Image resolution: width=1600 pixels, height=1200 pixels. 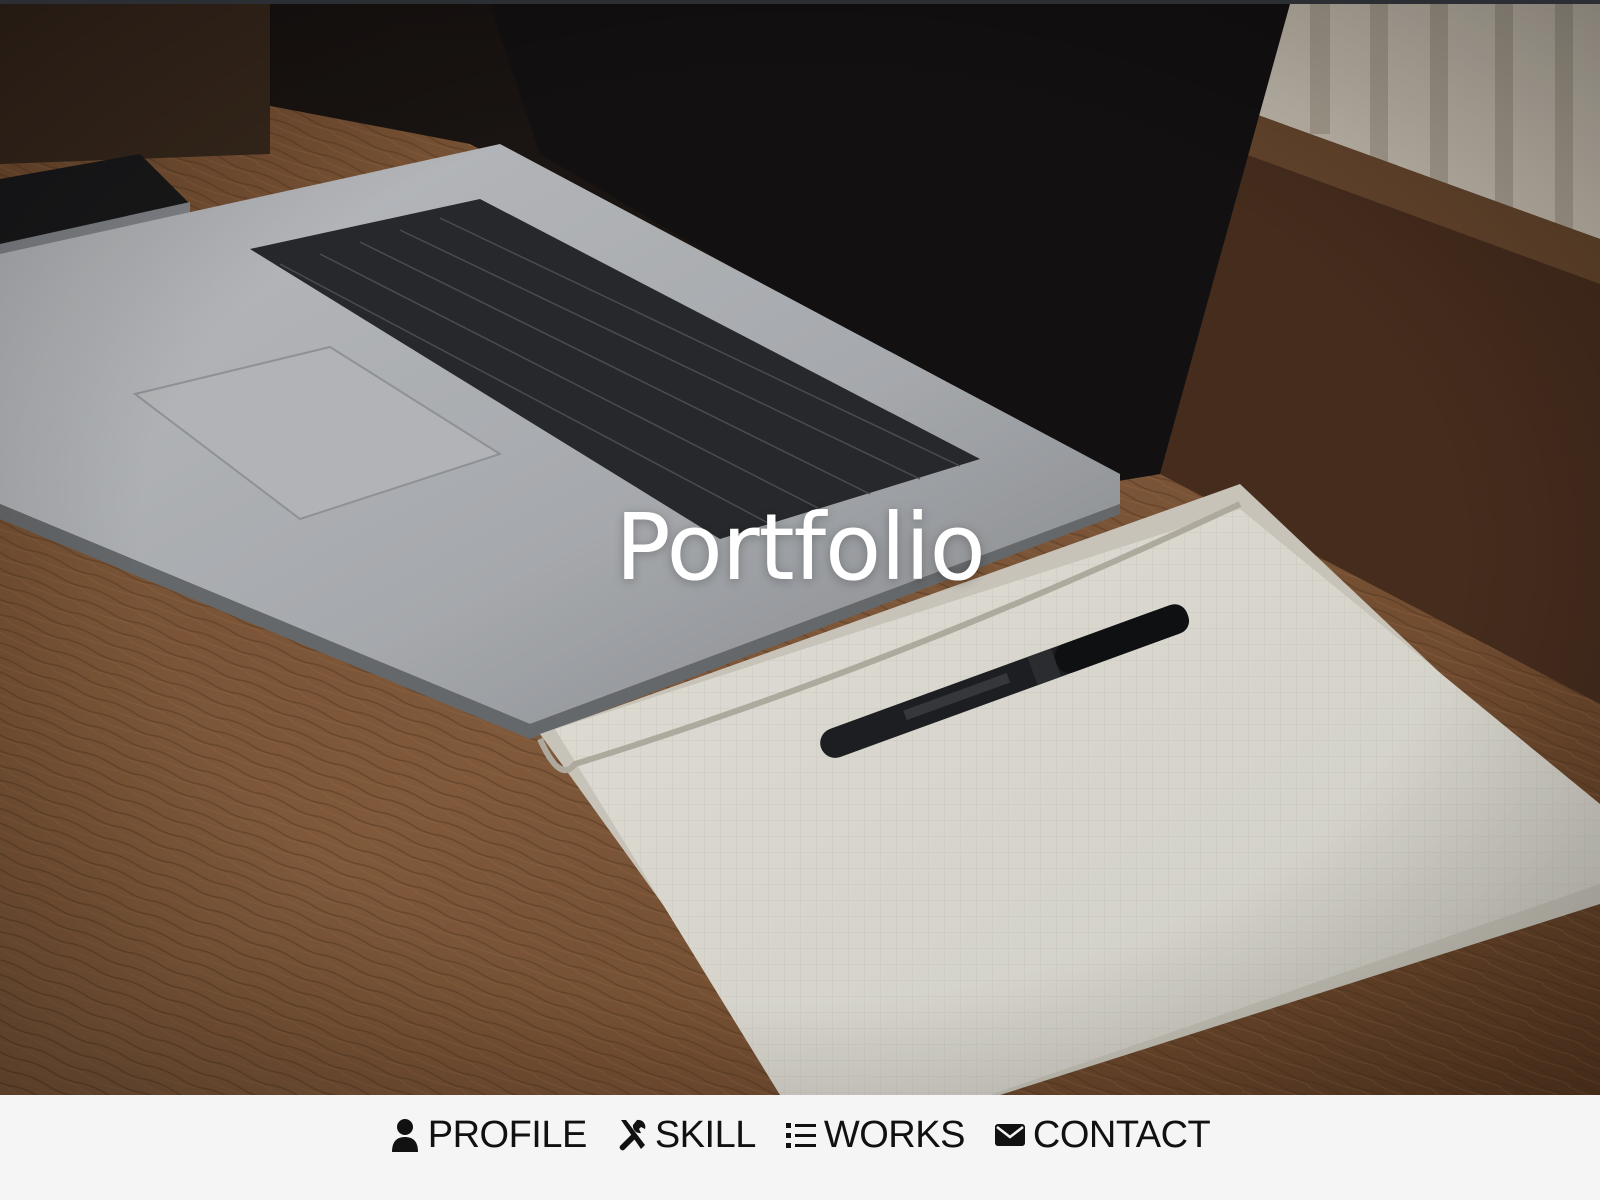 I want to click on hero-title: Portfolio, so click(x=800, y=547).